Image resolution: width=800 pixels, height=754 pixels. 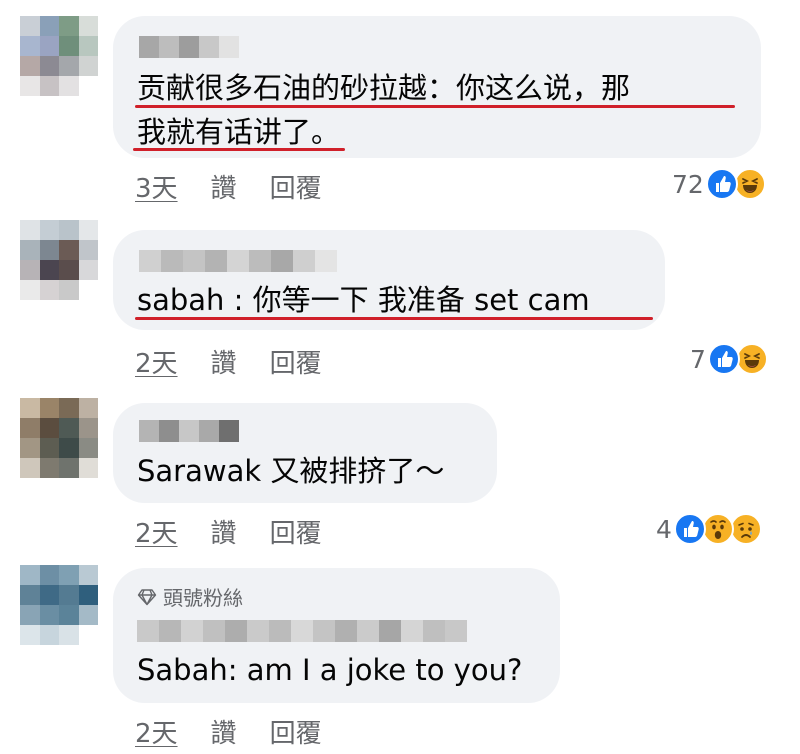 I want to click on comment-text-line-1: Sarawak 又被排挤了～, so click(x=291, y=471).